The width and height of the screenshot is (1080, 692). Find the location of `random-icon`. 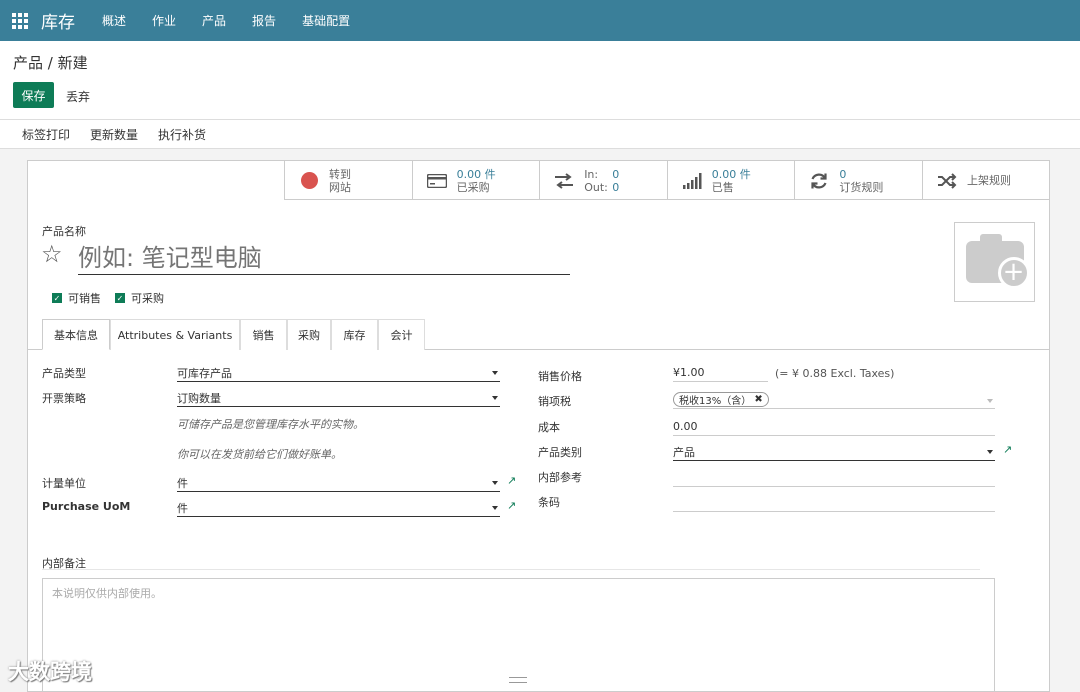

random-icon is located at coordinates (947, 181).